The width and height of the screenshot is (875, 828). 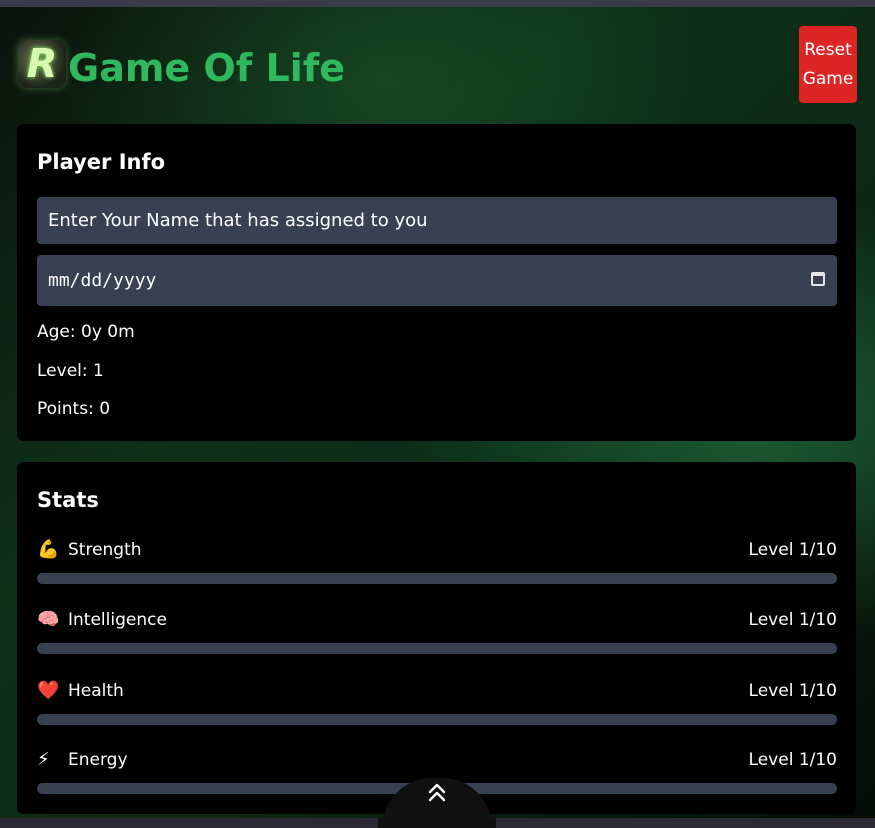 What do you see at coordinates (437, 220) in the screenshot?
I see `name-input: Enter Your Name that has assigned to you` at bounding box center [437, 220].